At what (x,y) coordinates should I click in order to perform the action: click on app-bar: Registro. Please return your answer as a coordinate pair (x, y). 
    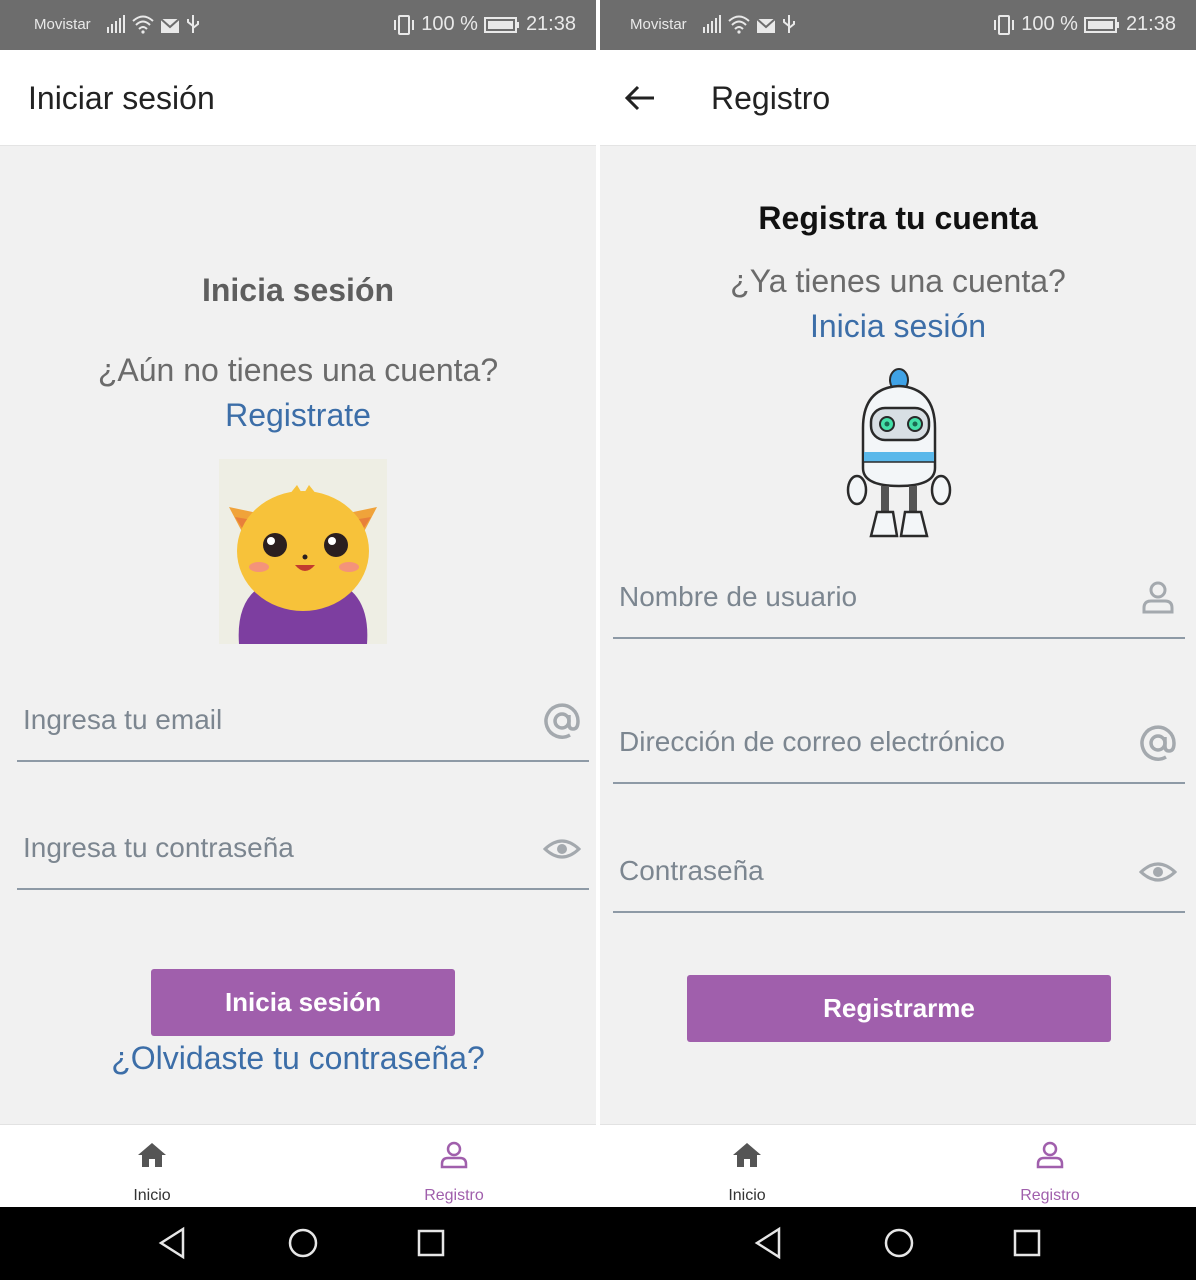
    Looking at the image, I should click on (898, 98).